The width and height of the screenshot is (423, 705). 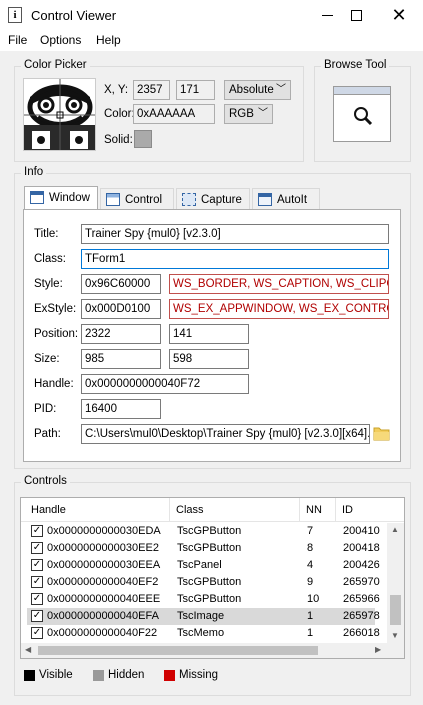 I want to click on scroll-right-icon: ▶, so click(x=378, y=649).